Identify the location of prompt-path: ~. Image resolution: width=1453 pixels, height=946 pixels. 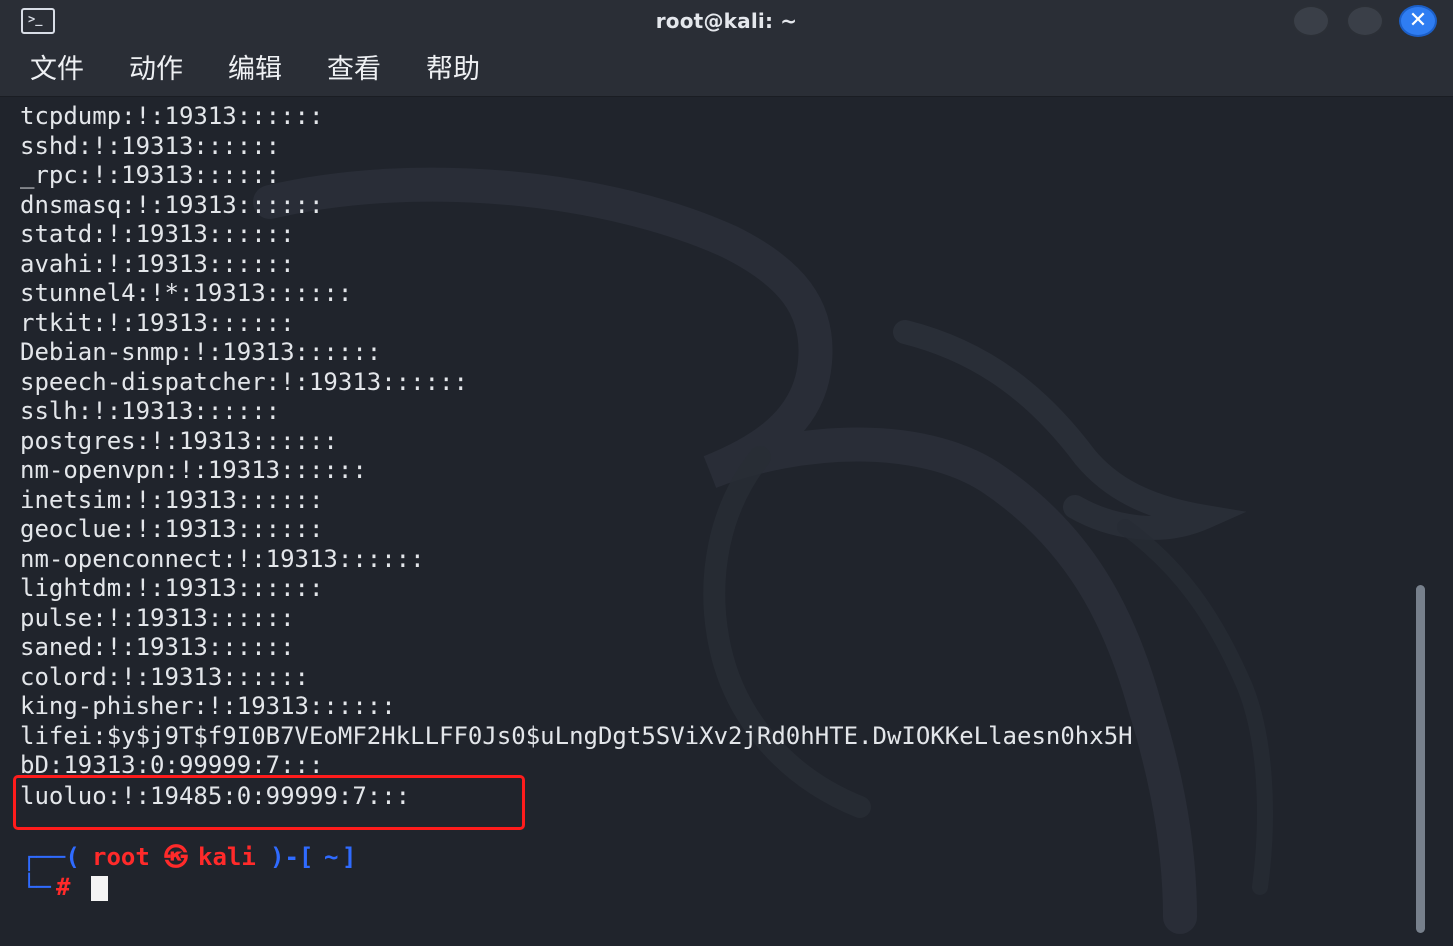
(331, 857).